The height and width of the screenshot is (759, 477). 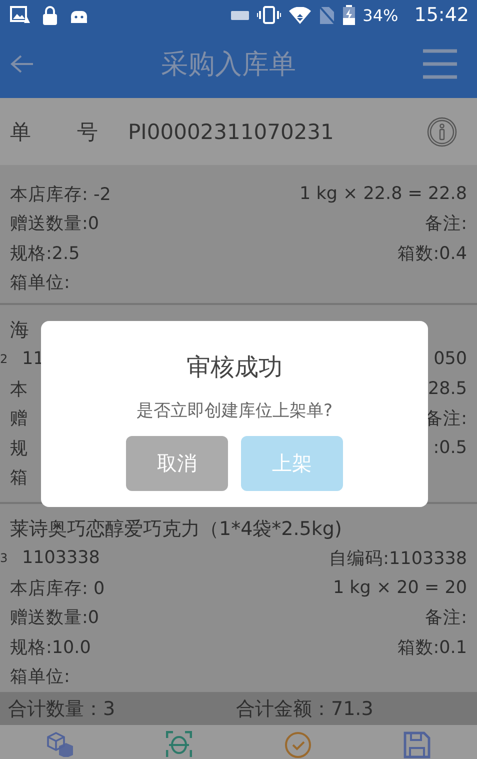 What do you see at coordinates (50, 647) in the screenshot?
I see `spec-text: 规格:10.0` at bounding box center [50, 647].